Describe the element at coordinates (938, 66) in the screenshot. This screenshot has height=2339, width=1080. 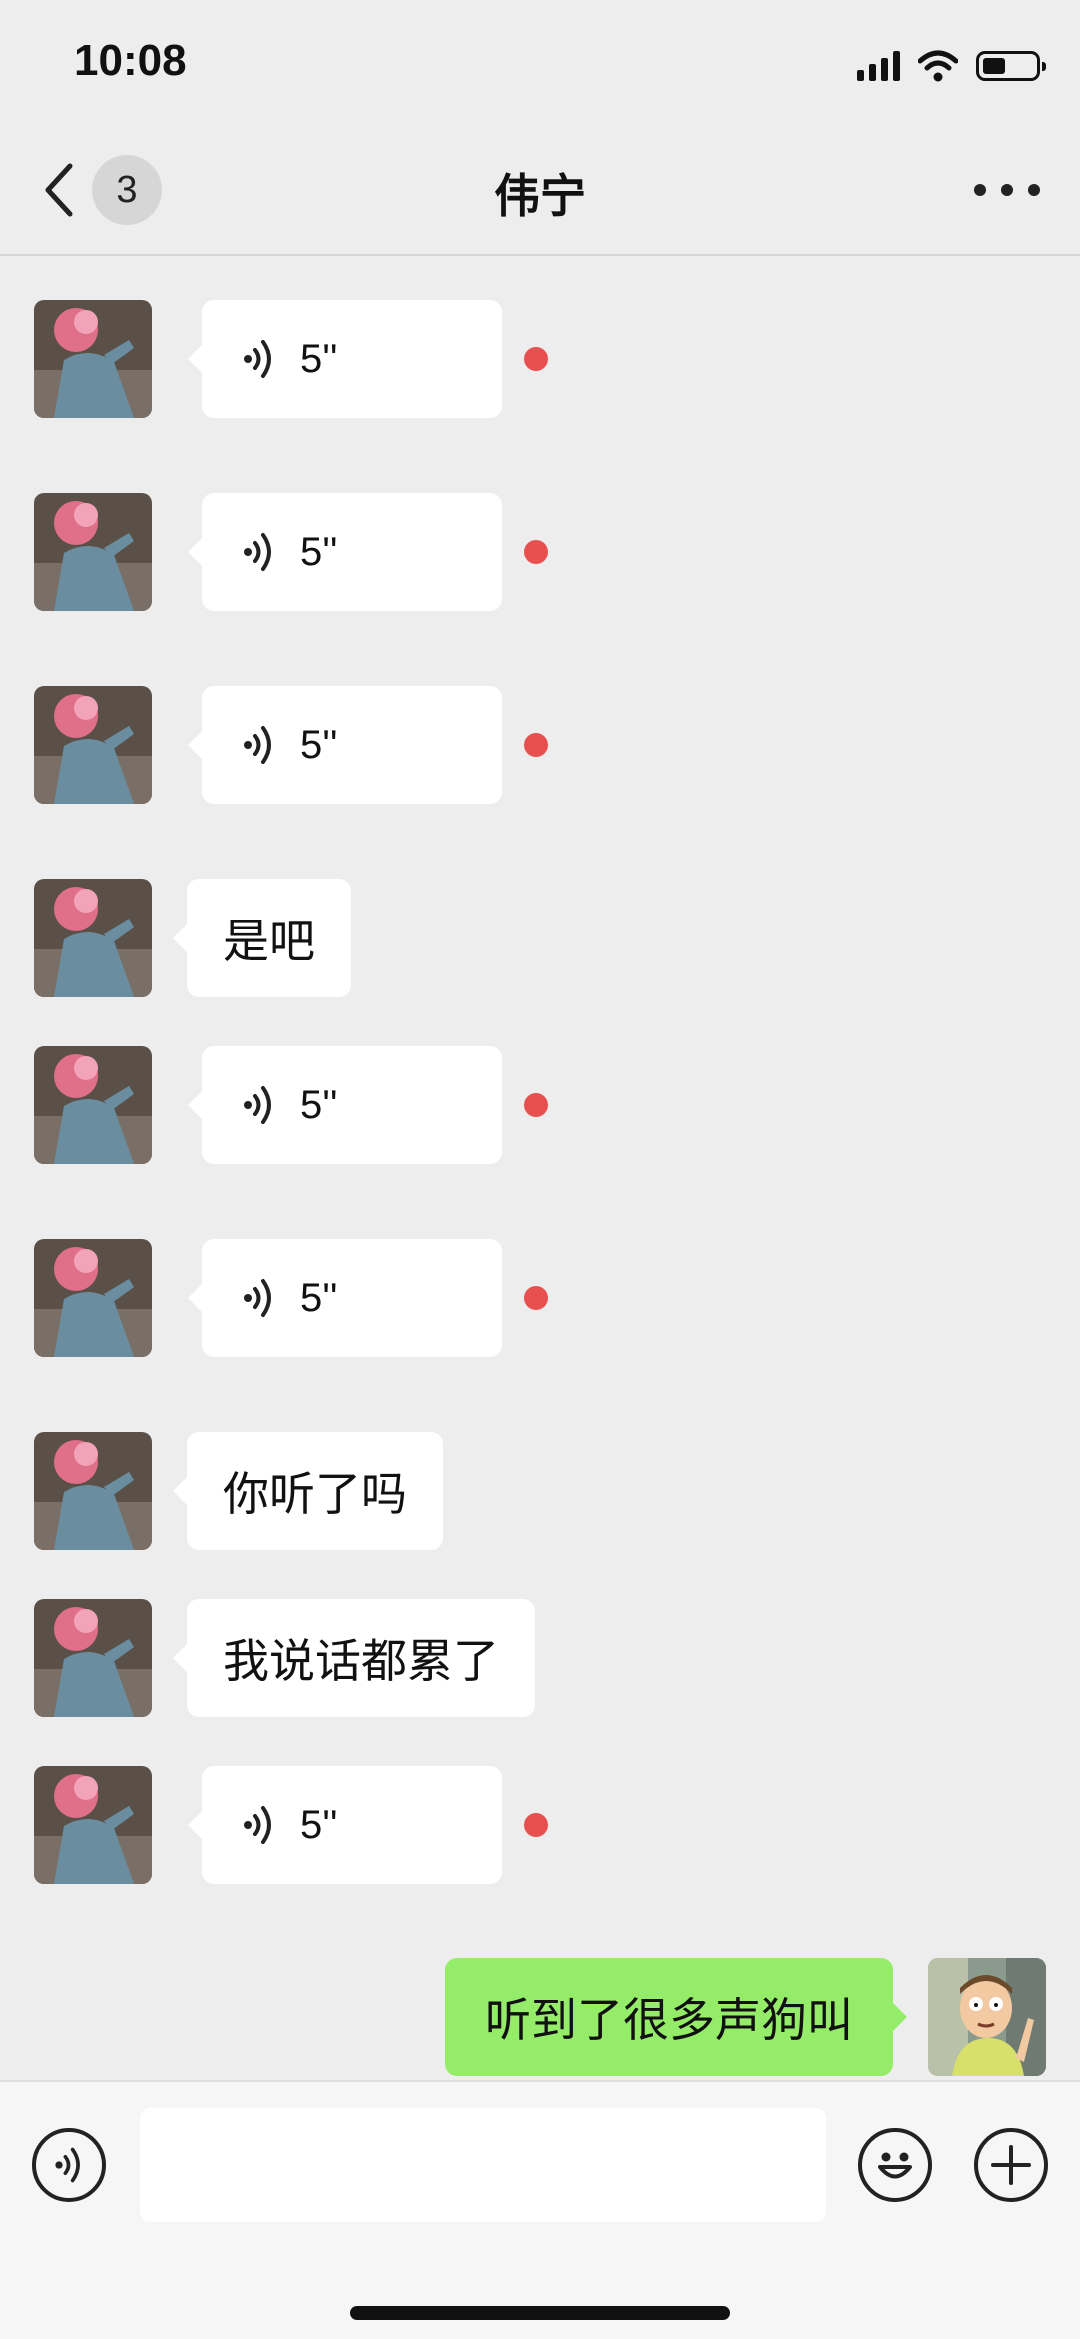
I see `wifi-icon` at that location.